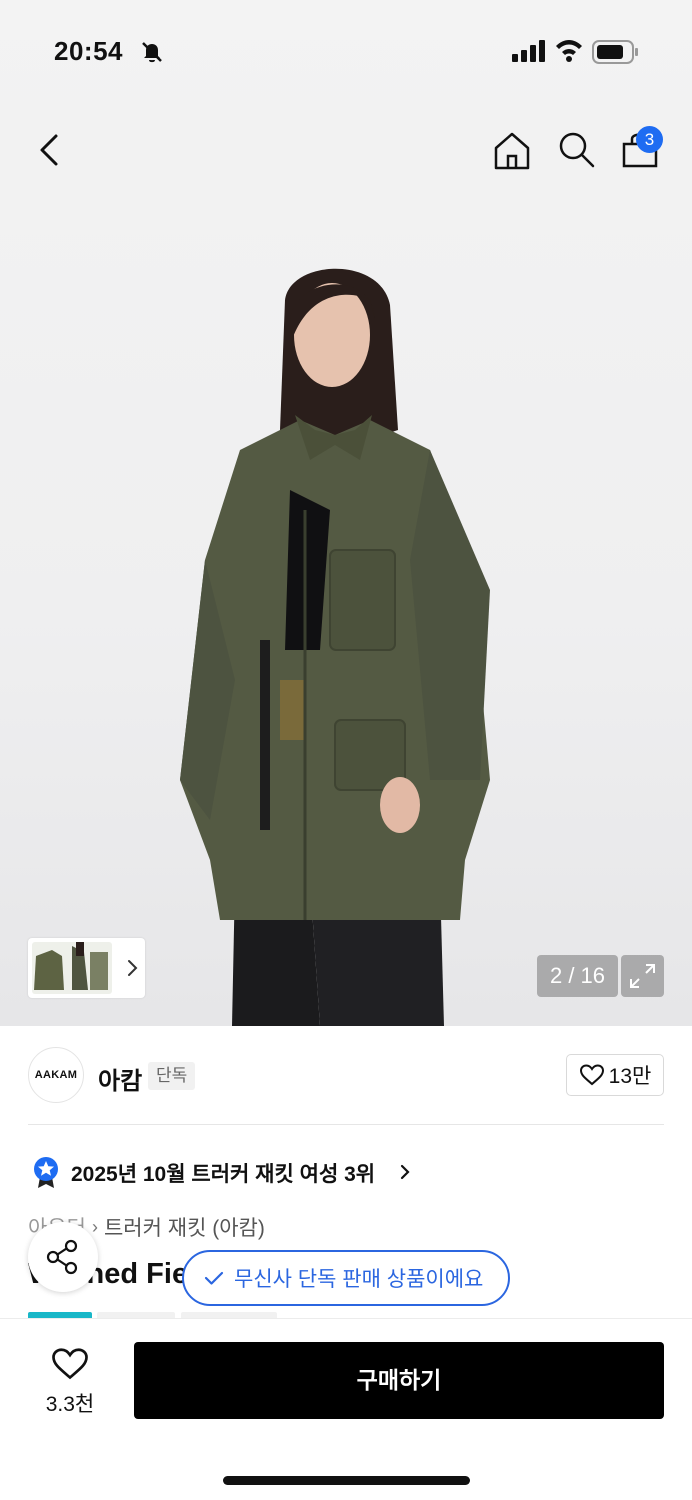 This screenshot has height=1500, width=692. Describe the element at coordinates (512, 150) in the screenshot. I see `home-icon` at that location.